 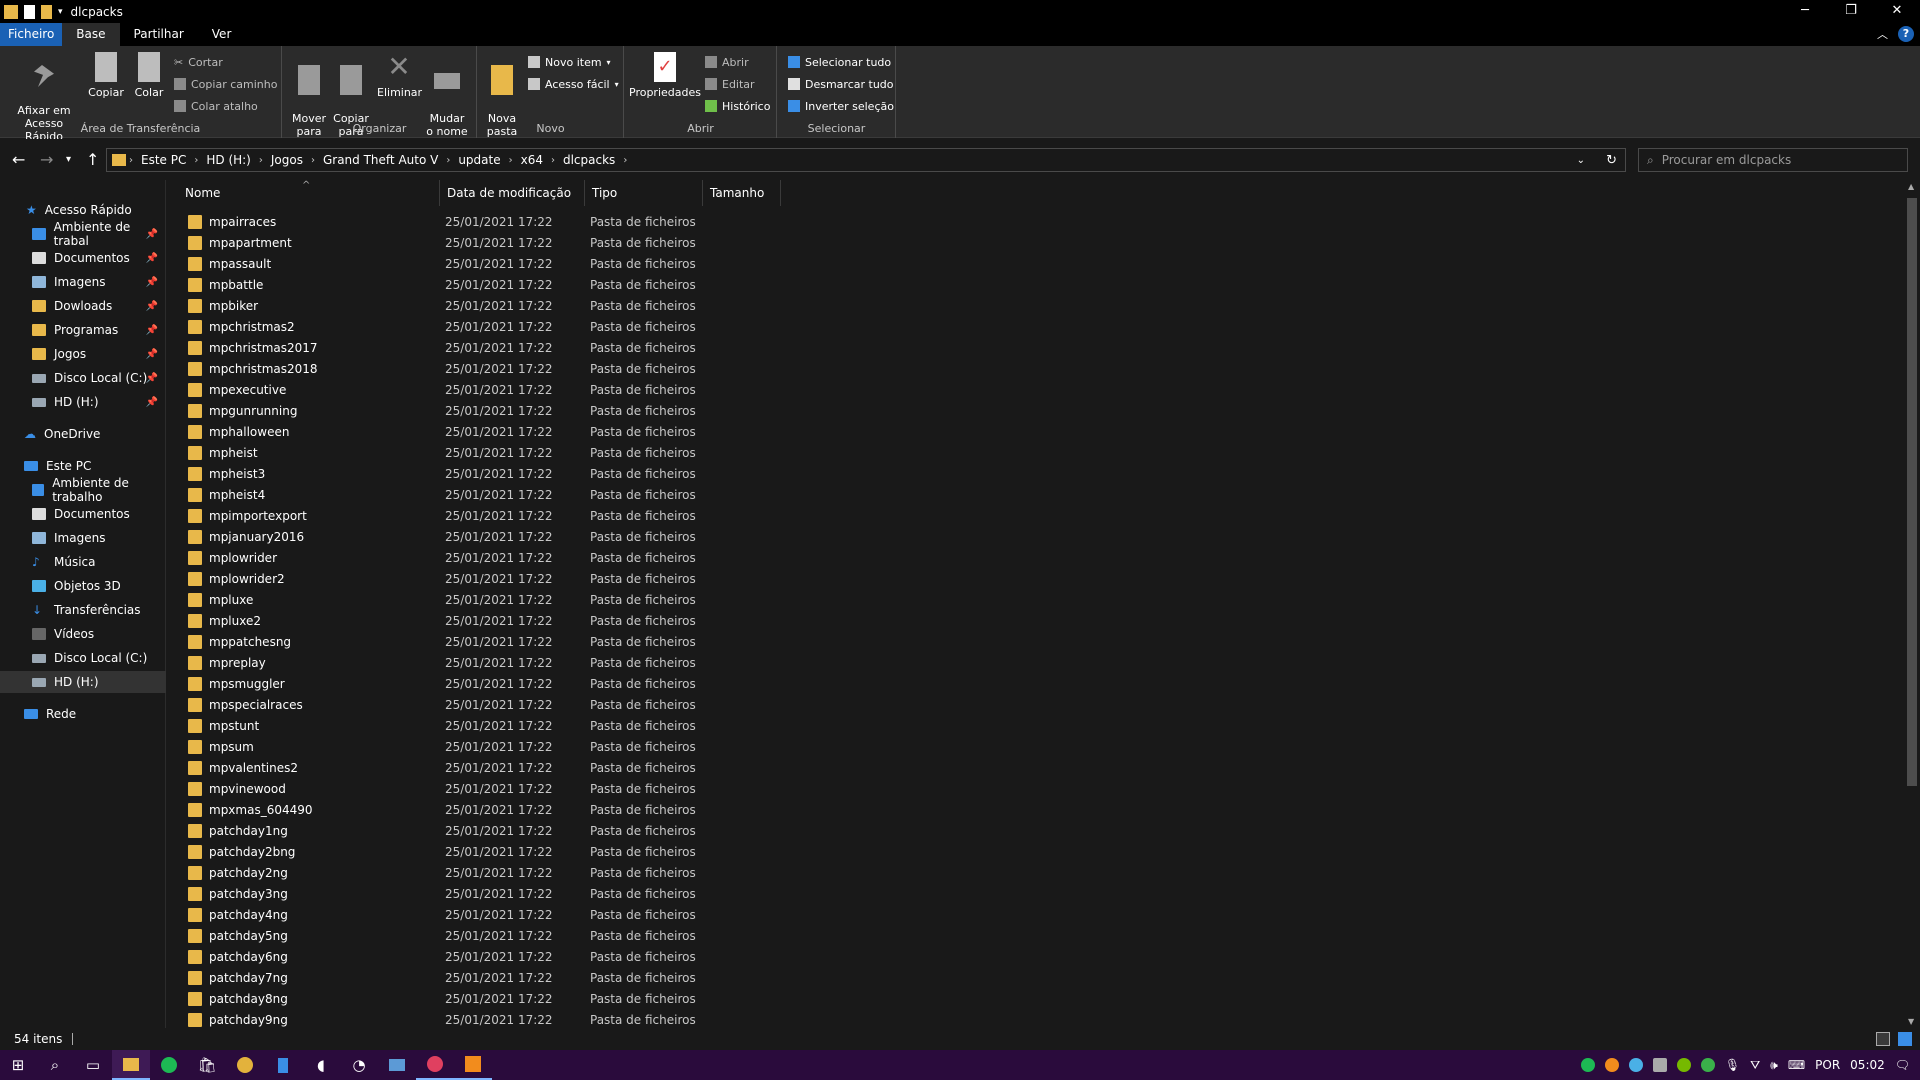 What do you see at coordinates (159, 34) in the screenshot?
I see `tab-partilhar: Partilhar` at bounding box center [159, 34].